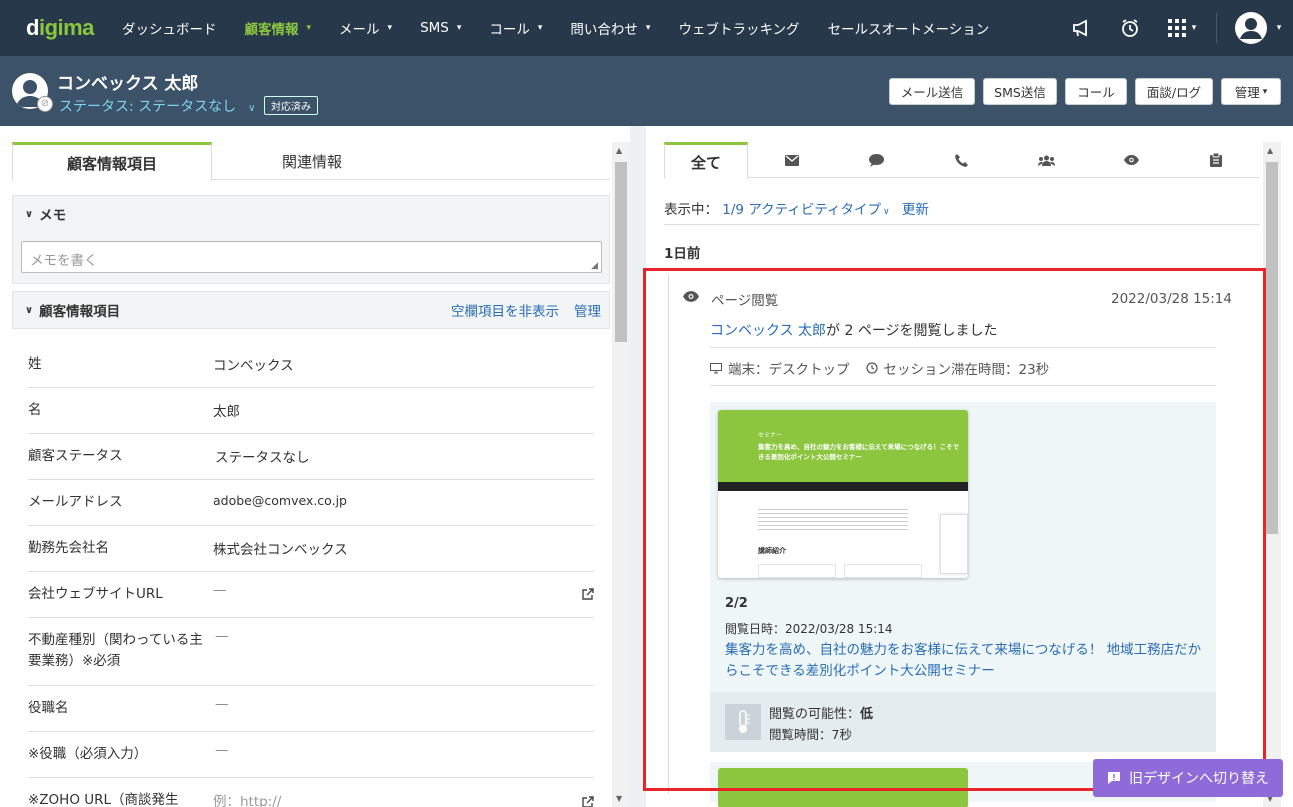  I want to click on resize-handle-icon: ◢, so click(594, 266).